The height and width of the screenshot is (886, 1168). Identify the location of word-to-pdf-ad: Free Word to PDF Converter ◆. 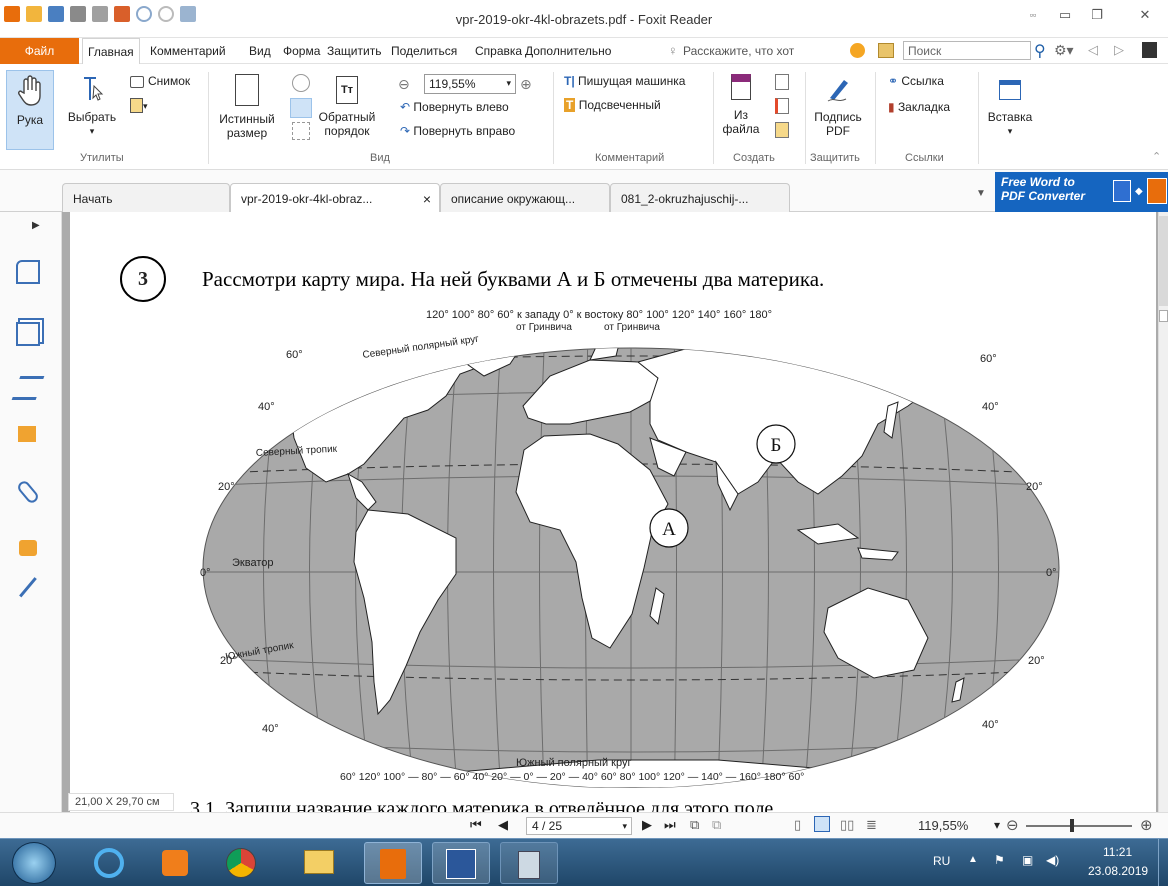
(1081, 192).